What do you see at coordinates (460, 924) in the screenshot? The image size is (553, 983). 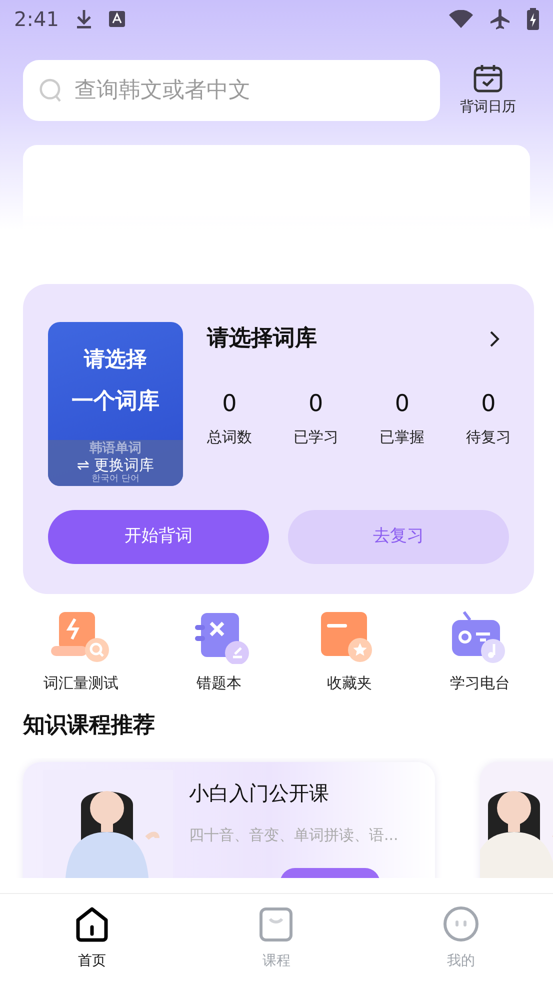 I see `face-icon` at bounding box center [460, 924].